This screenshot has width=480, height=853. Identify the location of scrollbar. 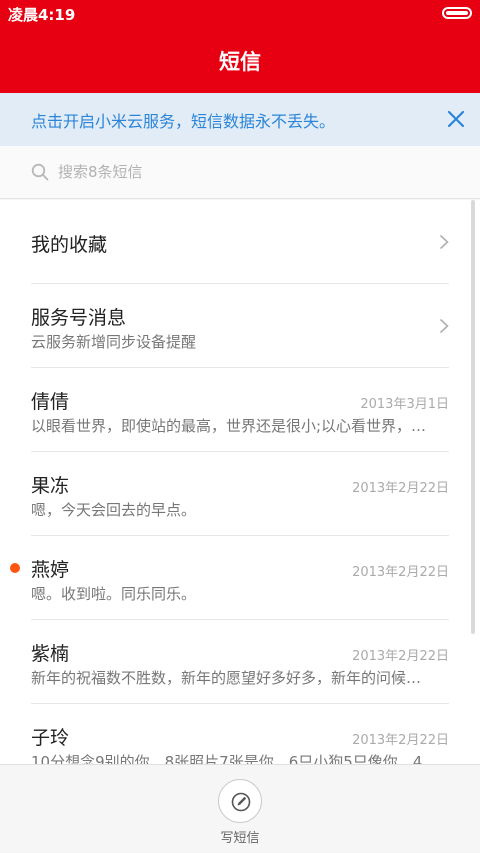
(473, 417).